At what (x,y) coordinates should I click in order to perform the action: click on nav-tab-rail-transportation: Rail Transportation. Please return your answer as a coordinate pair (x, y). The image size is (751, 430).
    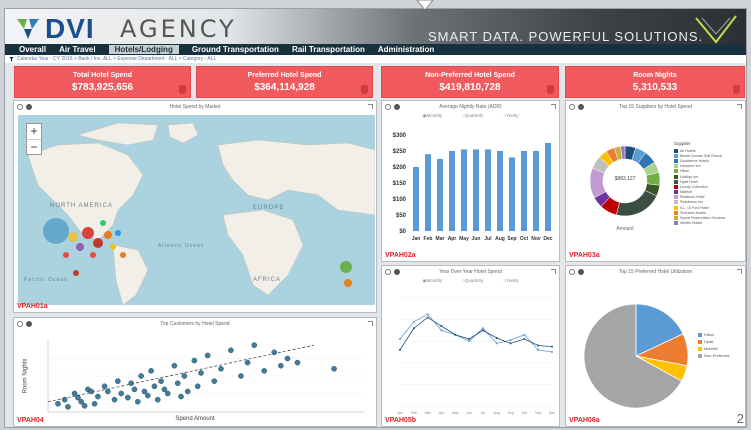
    Looking at the image, I should click on (335, 49).